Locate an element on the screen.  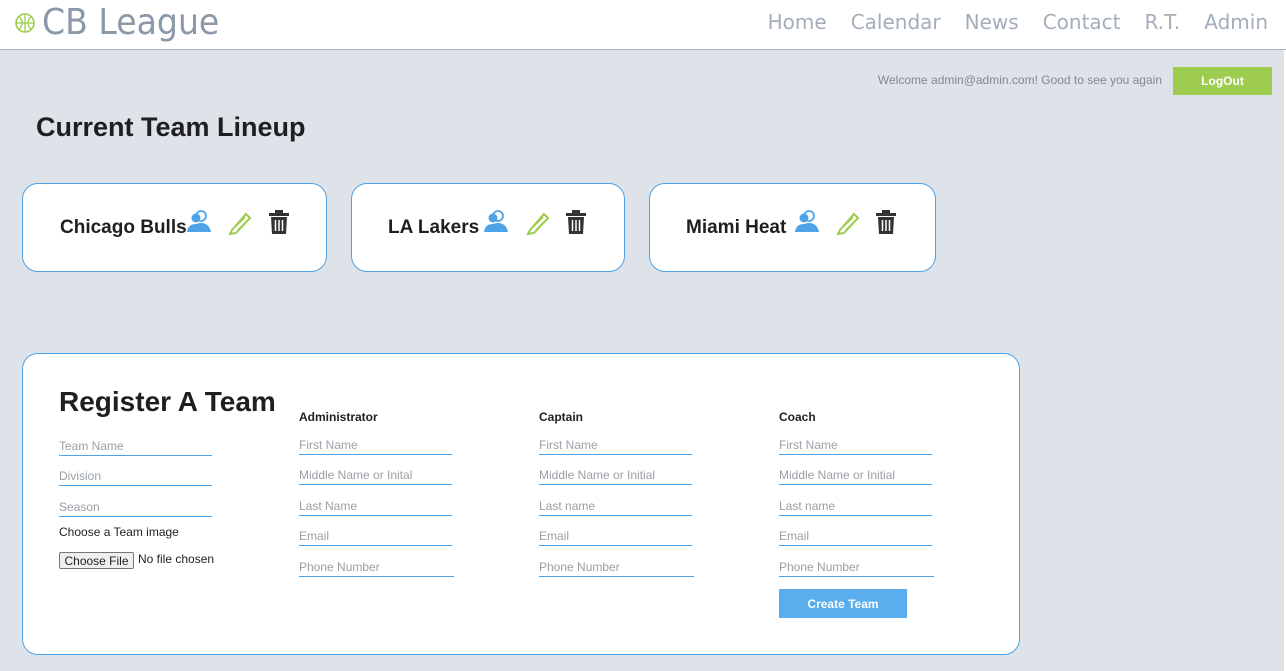
choose-file-button: Choose File is located at coordinates (96, 560).